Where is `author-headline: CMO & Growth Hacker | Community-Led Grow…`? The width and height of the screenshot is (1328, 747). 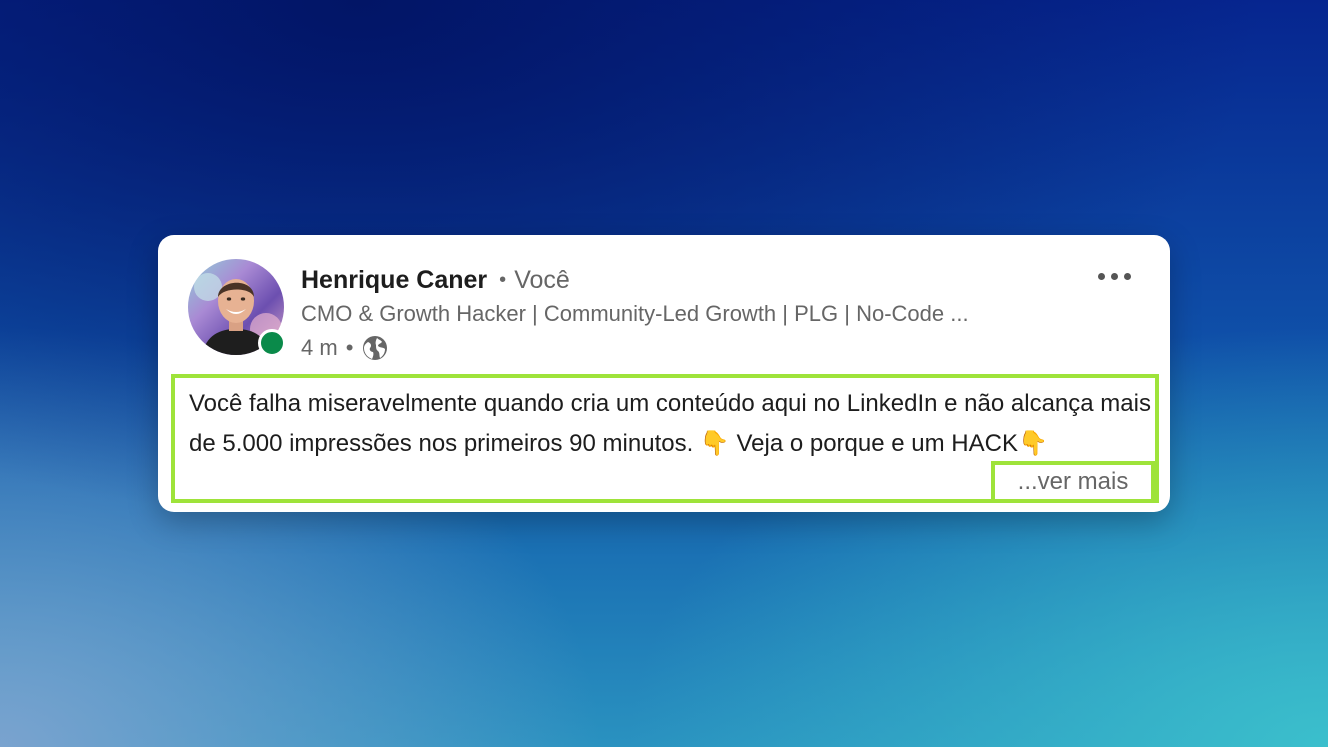 author-headline: CMO & Growth Hacker | Community-Led Grow… is located at coordinates (635, 313).